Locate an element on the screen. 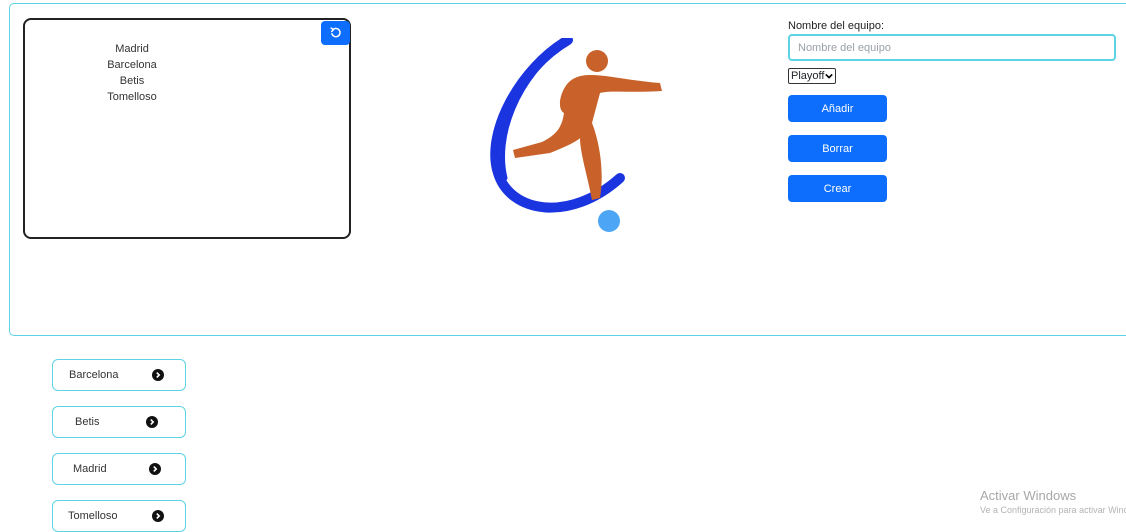 The image size is (1126, 532). team-card-name: Barcelona is located at coordinates (94, 375).